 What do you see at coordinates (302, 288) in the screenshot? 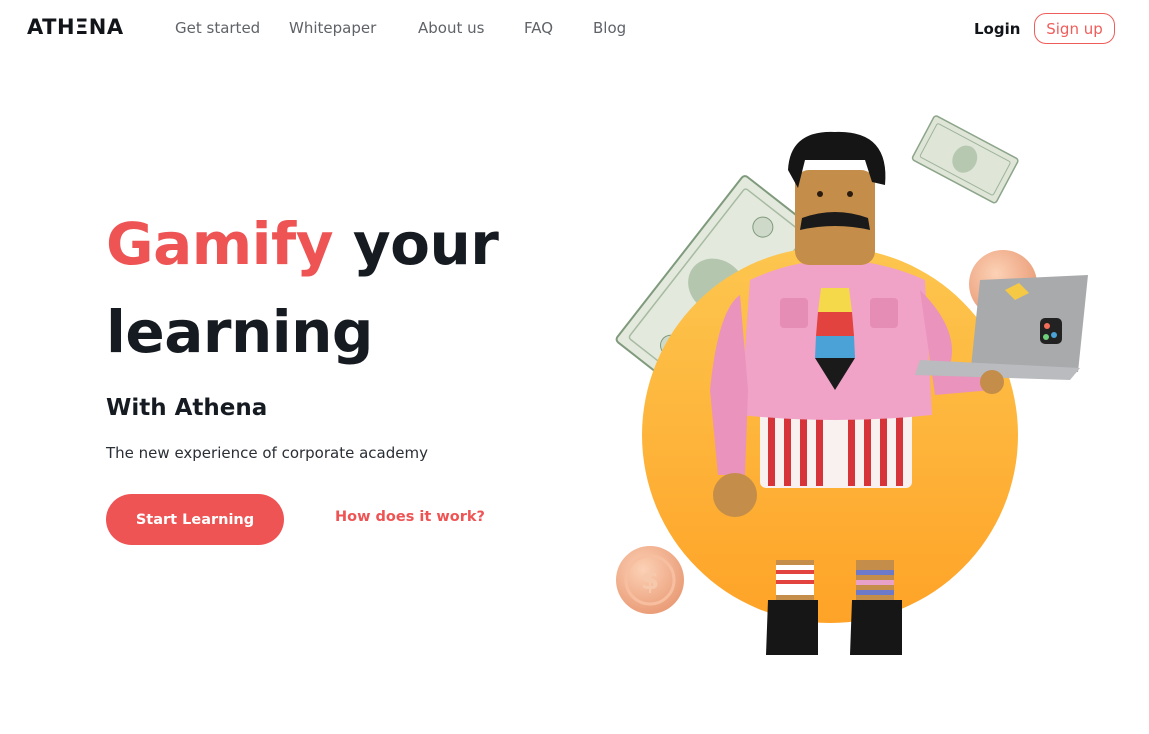
I see `hero-headline: Gamify your learning` at bounding box center [302, 288].